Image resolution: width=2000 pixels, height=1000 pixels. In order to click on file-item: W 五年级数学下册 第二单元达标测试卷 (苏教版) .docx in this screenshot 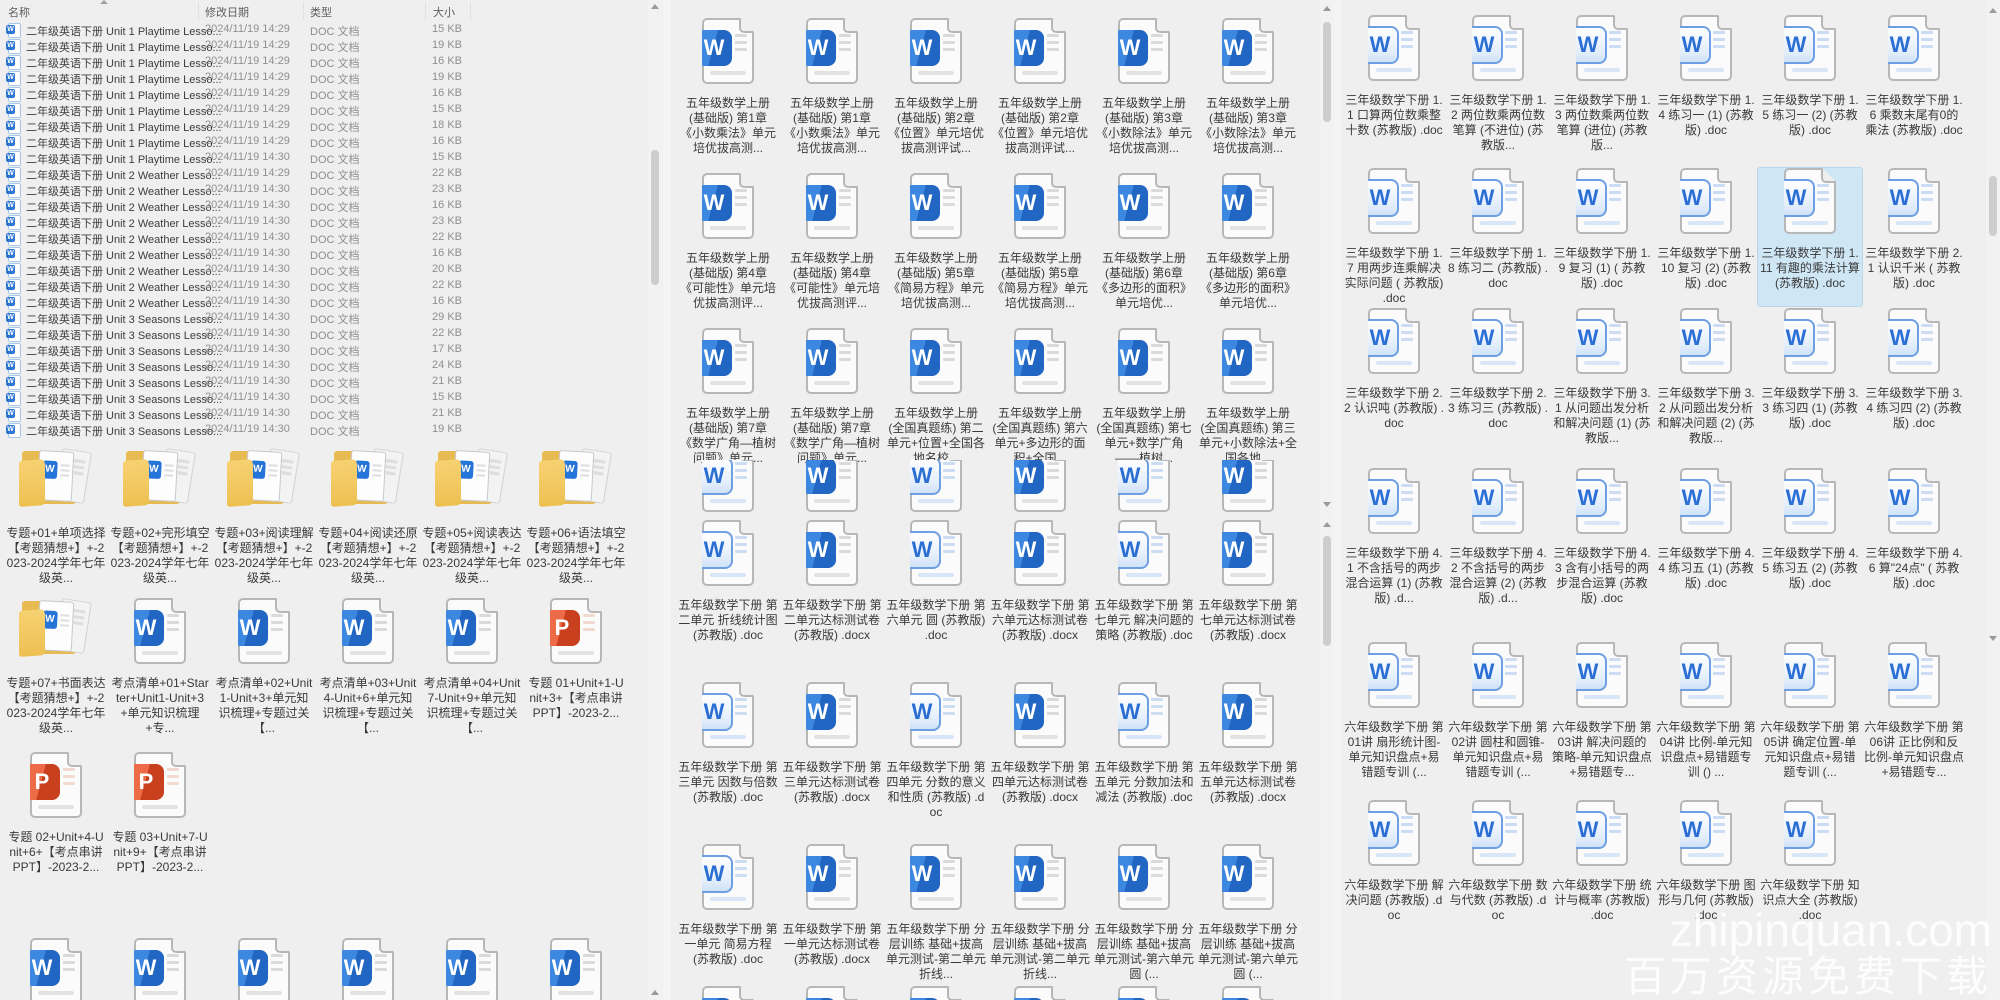, I will do `click(832, 581)`.